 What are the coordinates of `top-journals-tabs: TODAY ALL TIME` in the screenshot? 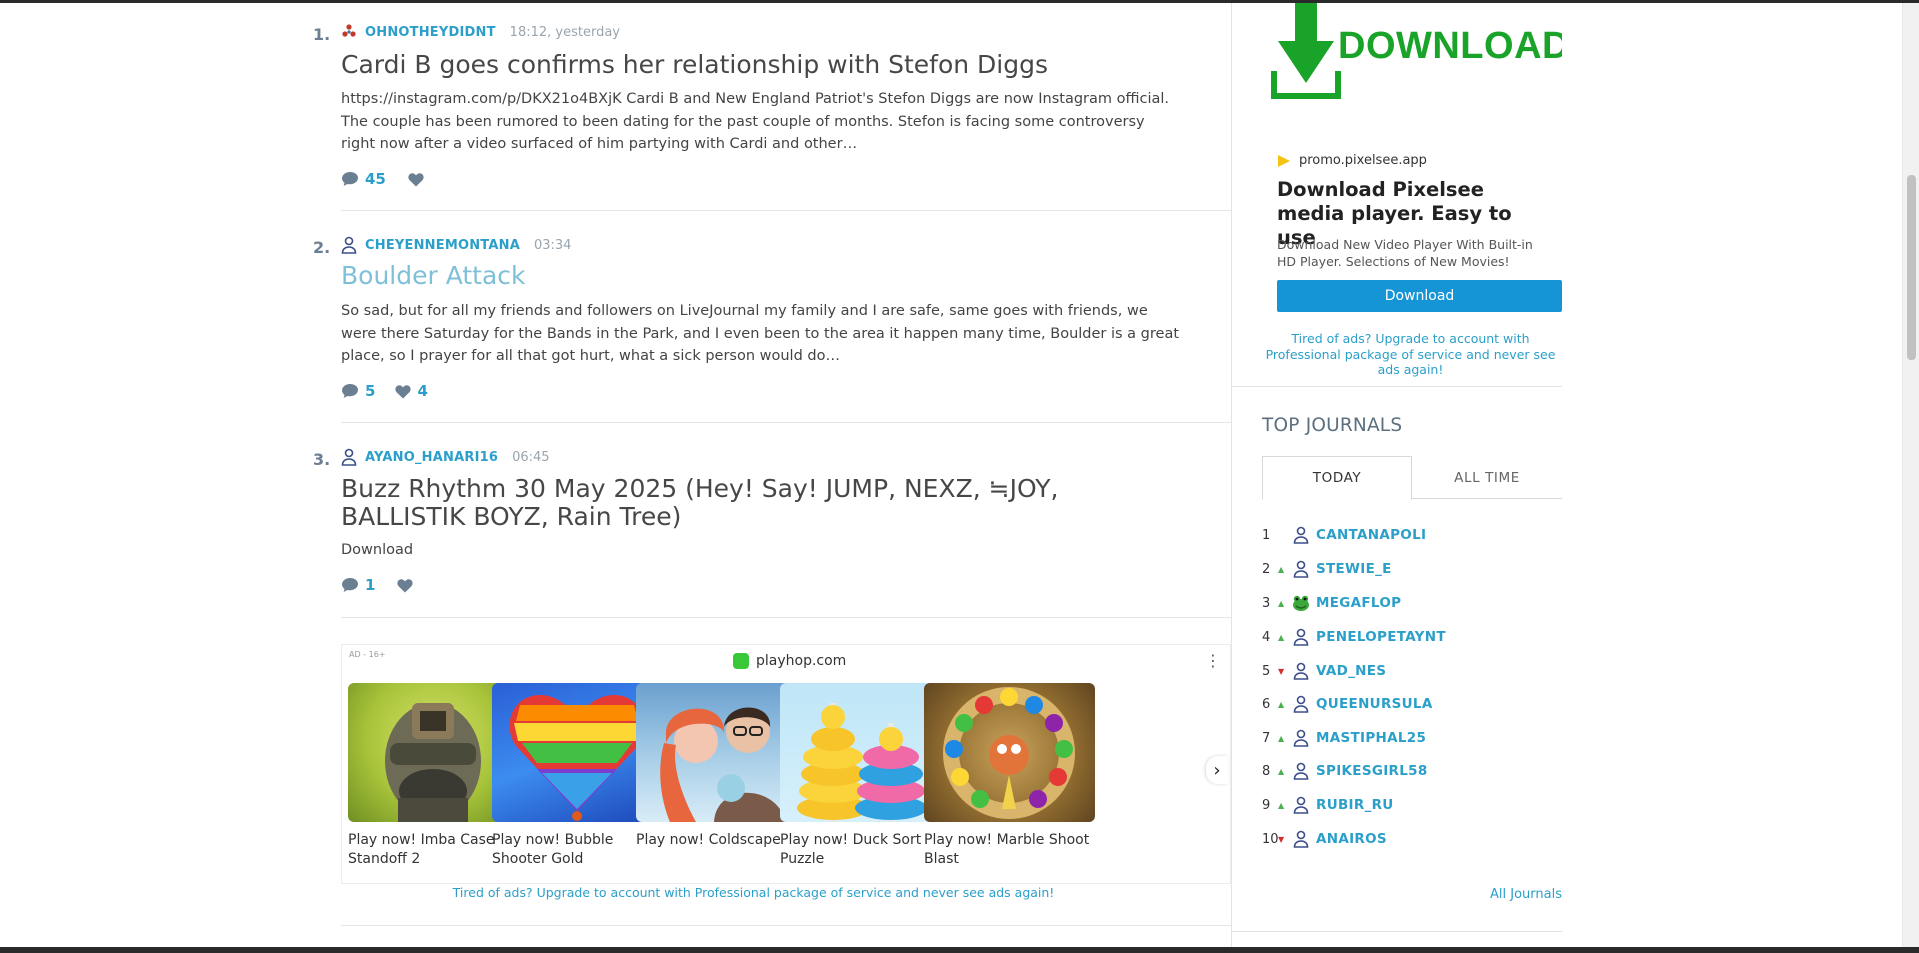 It's located at (1412, 478).